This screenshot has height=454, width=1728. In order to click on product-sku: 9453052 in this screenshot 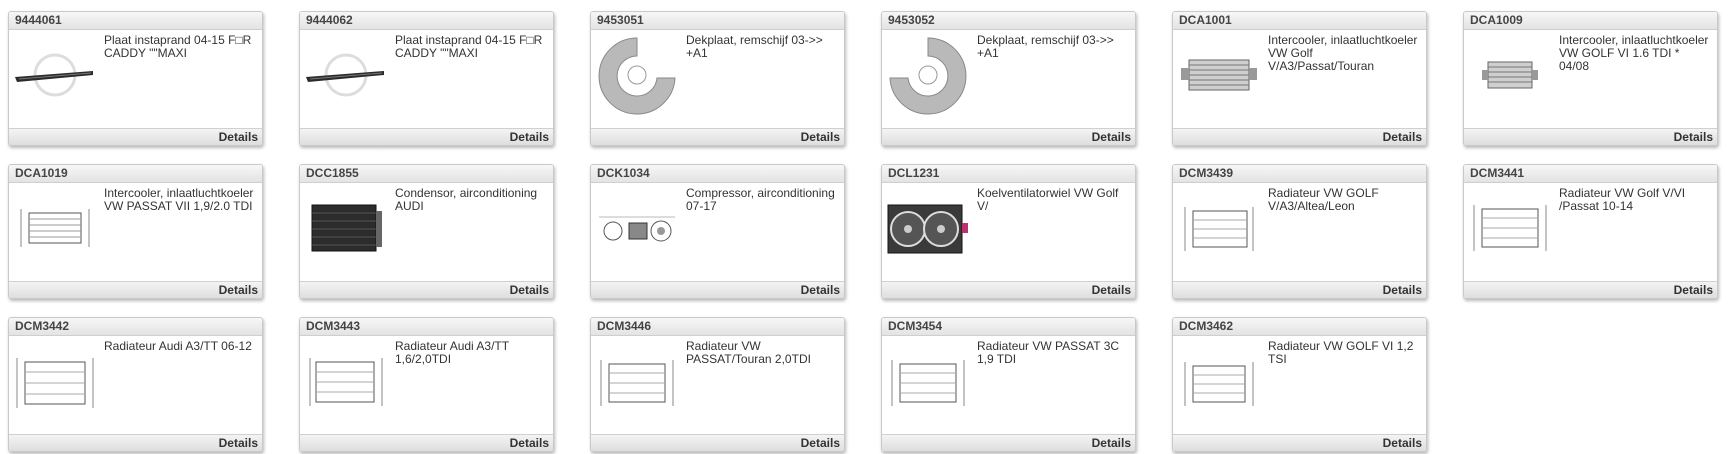, I will do `click(1008, 21)`.